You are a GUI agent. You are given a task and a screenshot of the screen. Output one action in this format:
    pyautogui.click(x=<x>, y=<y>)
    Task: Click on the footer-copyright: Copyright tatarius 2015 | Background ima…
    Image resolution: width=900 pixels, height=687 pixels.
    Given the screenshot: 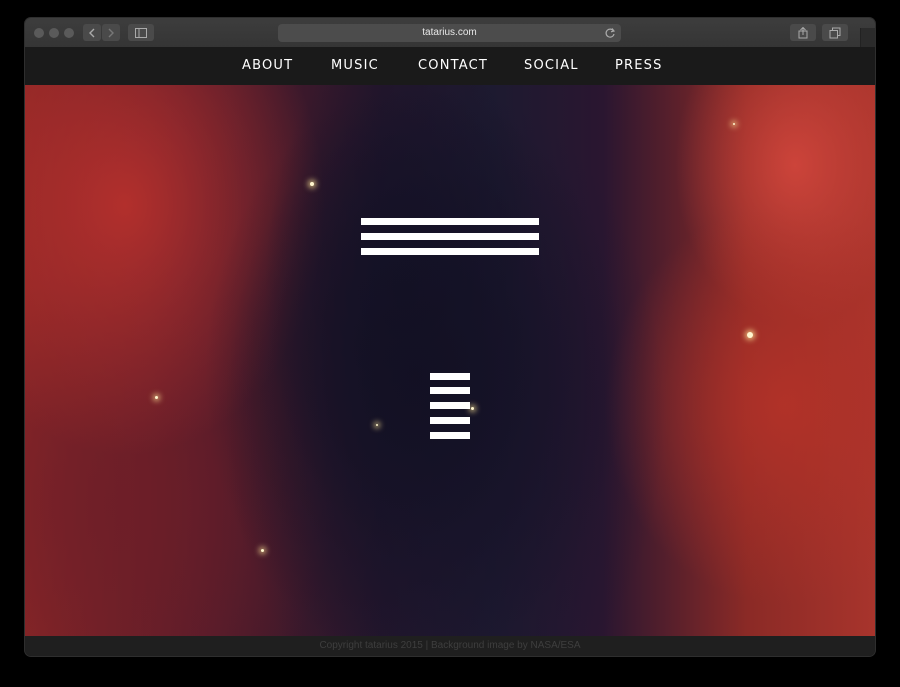 What is the action you would take?
    pyautogui.click(x=450, y=645)
    